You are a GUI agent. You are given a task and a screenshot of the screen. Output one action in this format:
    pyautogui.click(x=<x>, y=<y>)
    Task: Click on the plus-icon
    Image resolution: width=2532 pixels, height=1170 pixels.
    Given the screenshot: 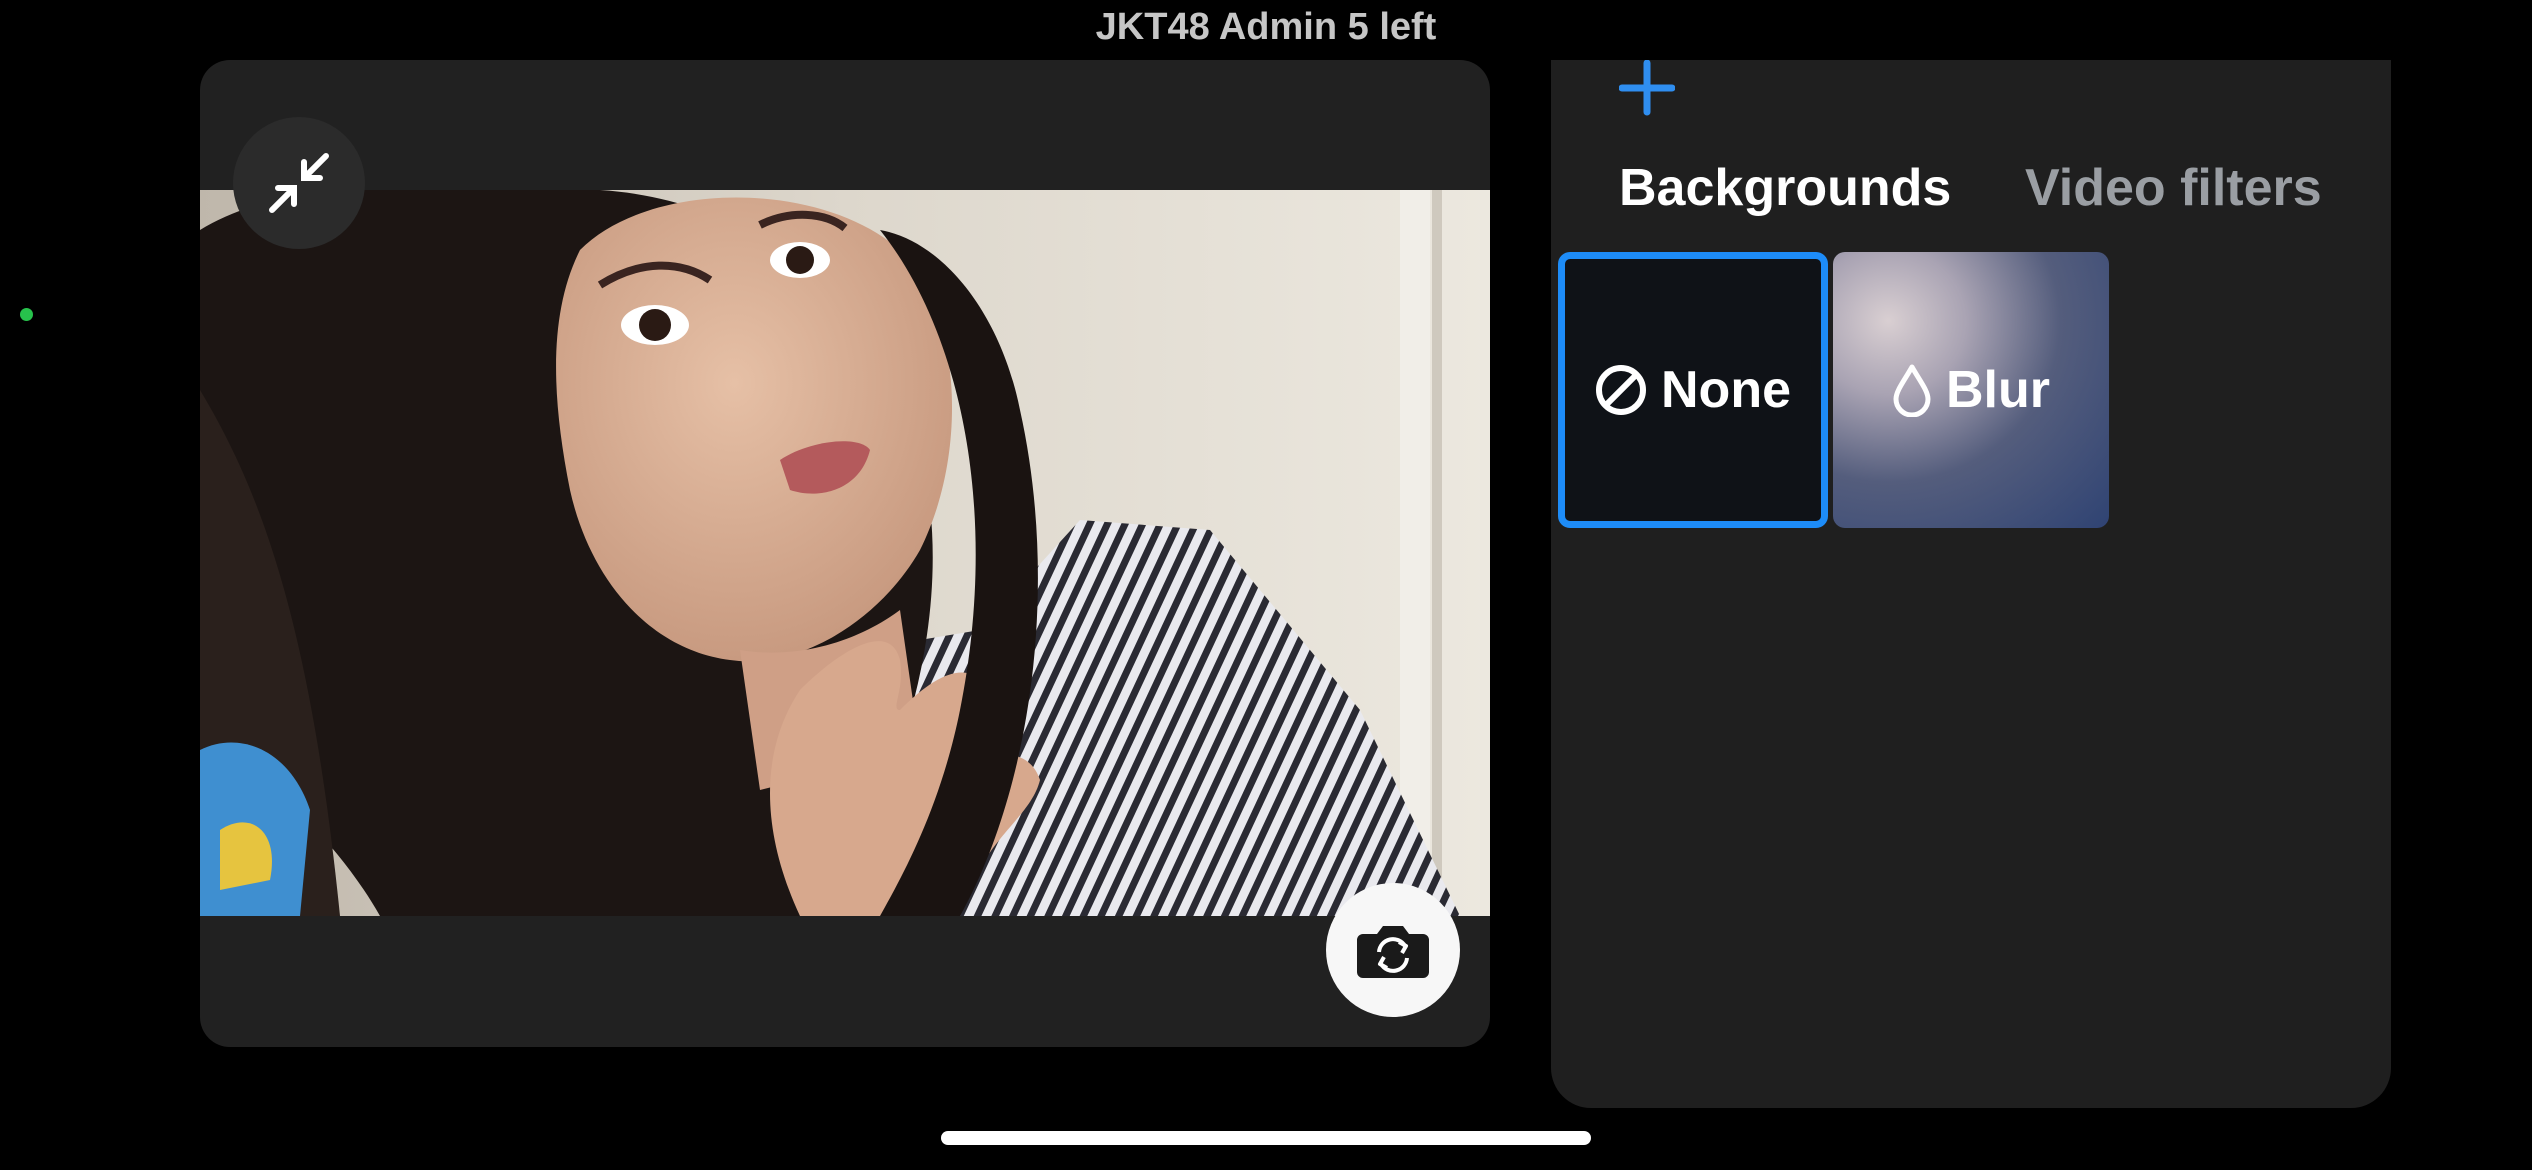 What is the action you would take?
    pyautogui.click(x=1647, y=87)
    